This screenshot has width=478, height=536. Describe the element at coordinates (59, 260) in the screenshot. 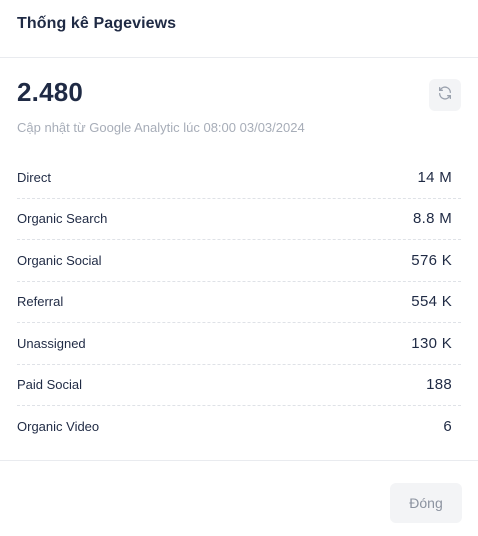

I see `source-label: Organic Social` at that location.